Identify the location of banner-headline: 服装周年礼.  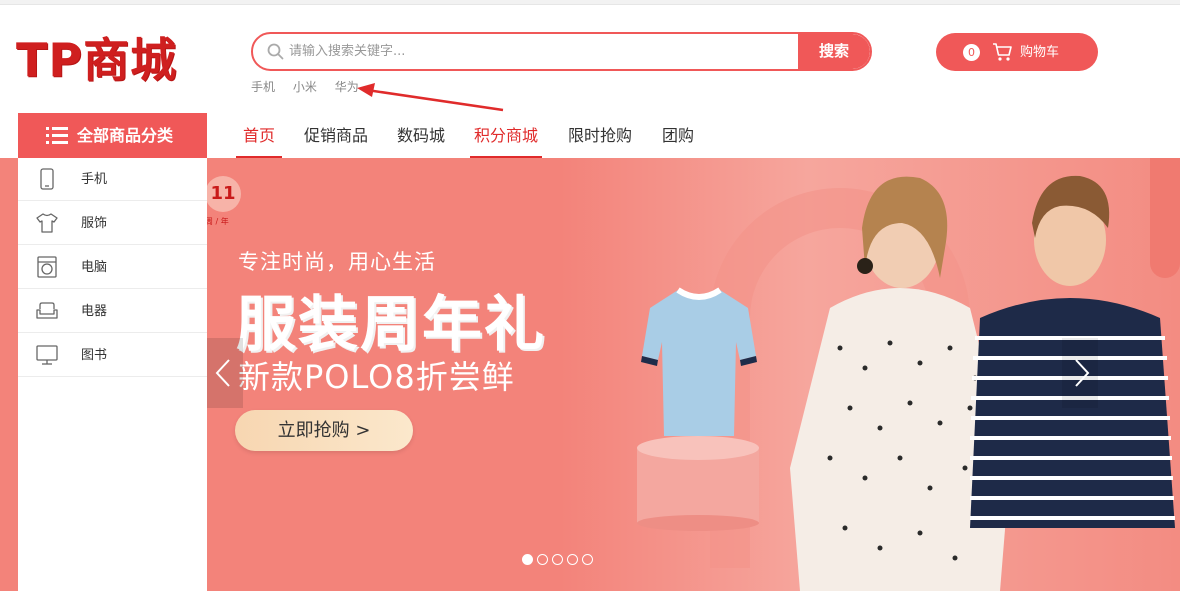
(391, 325).